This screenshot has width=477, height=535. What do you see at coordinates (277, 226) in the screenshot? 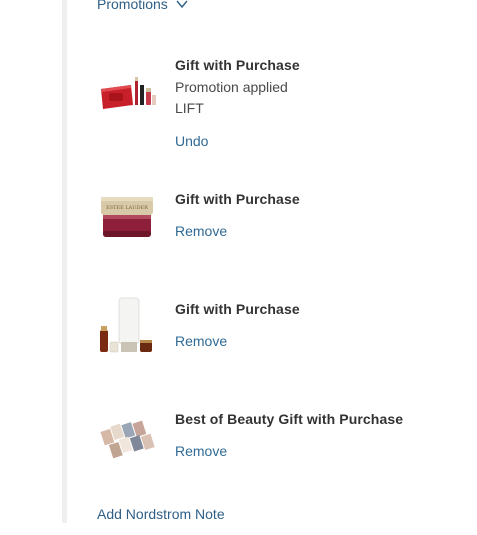
I see `gift-item-2: ESTEE LAUDER Gift with Purchase Remove` at bounding box center [277, 226].